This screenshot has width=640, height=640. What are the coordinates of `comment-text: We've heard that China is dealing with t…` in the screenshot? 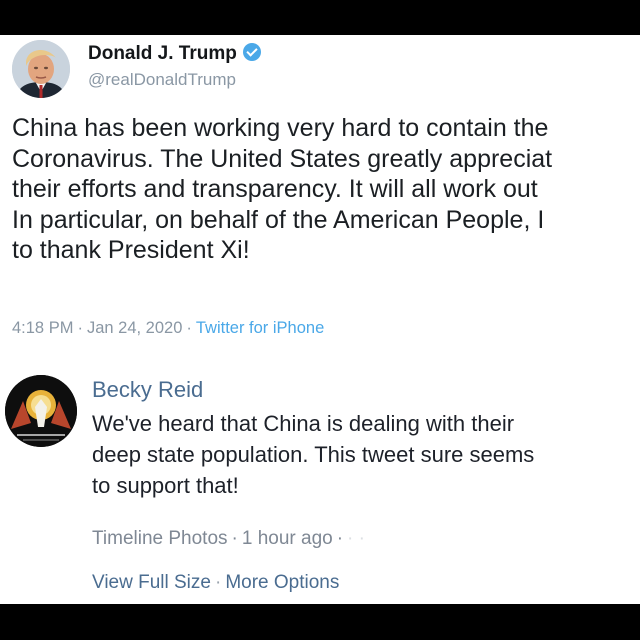 It's located at (362, 454).